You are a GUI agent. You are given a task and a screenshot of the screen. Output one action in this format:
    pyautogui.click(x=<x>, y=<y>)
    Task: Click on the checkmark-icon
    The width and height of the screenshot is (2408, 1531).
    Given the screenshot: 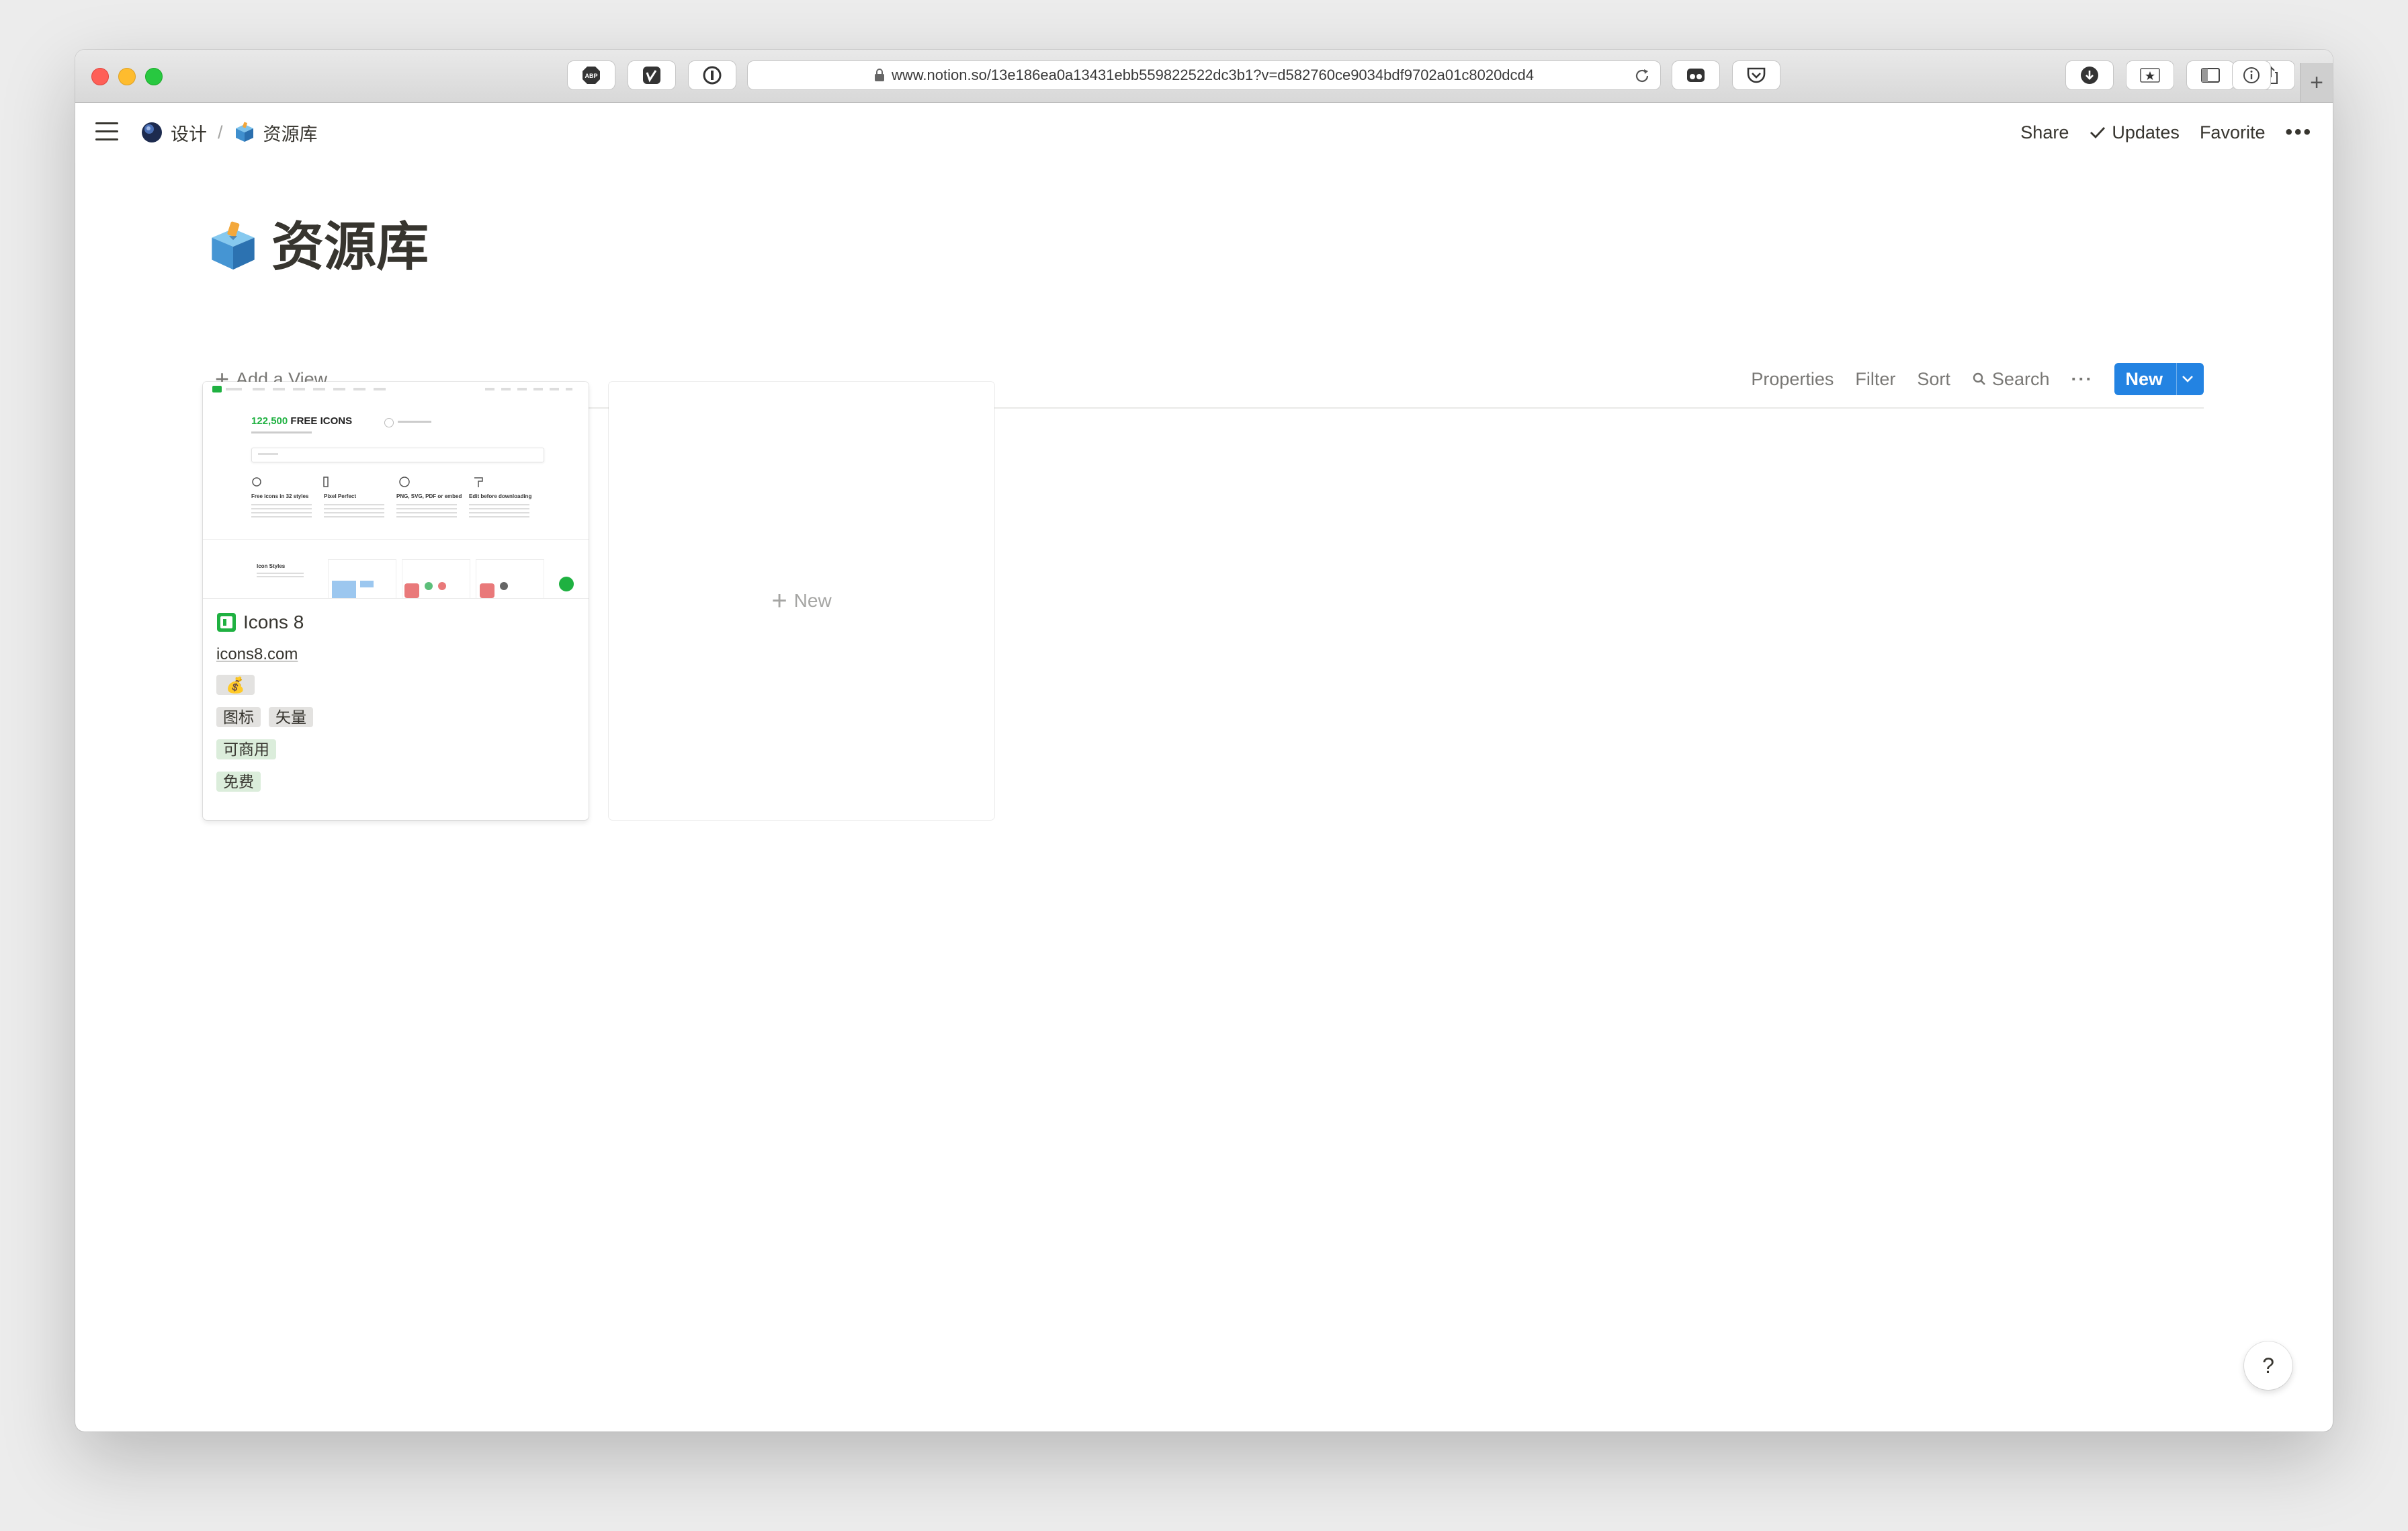 What is the action you would take?
    pyautogui.click(x=2098, y=133)
    